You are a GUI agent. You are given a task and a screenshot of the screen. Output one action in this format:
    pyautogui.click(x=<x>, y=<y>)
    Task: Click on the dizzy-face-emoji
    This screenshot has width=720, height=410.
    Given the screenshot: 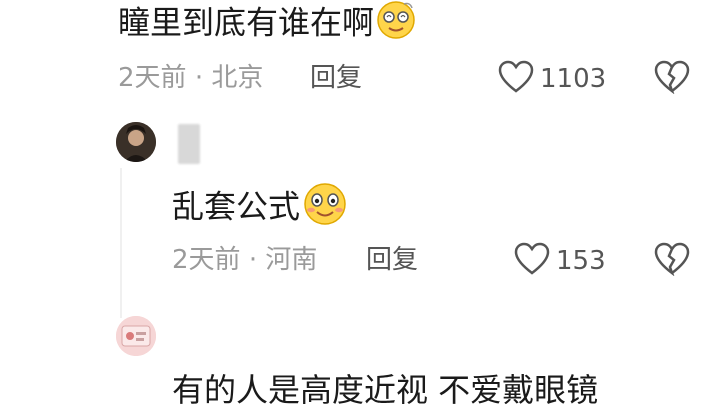 What is the action you would take?
    pyautogui.click(x=396, y=24)
    